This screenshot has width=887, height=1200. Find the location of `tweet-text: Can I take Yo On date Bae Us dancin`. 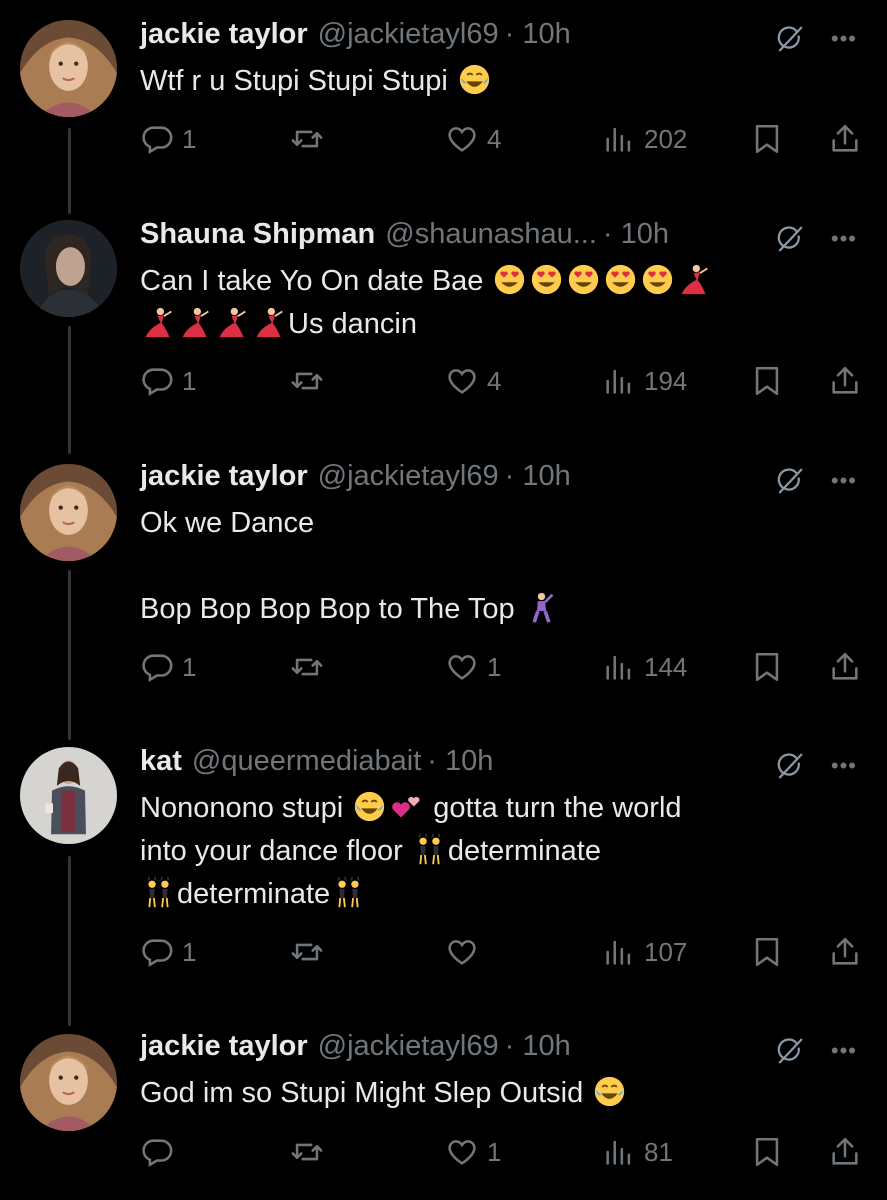

tweet-text: Can I take Yo On date Bae Us dancin is located at coordinates (498, 303).